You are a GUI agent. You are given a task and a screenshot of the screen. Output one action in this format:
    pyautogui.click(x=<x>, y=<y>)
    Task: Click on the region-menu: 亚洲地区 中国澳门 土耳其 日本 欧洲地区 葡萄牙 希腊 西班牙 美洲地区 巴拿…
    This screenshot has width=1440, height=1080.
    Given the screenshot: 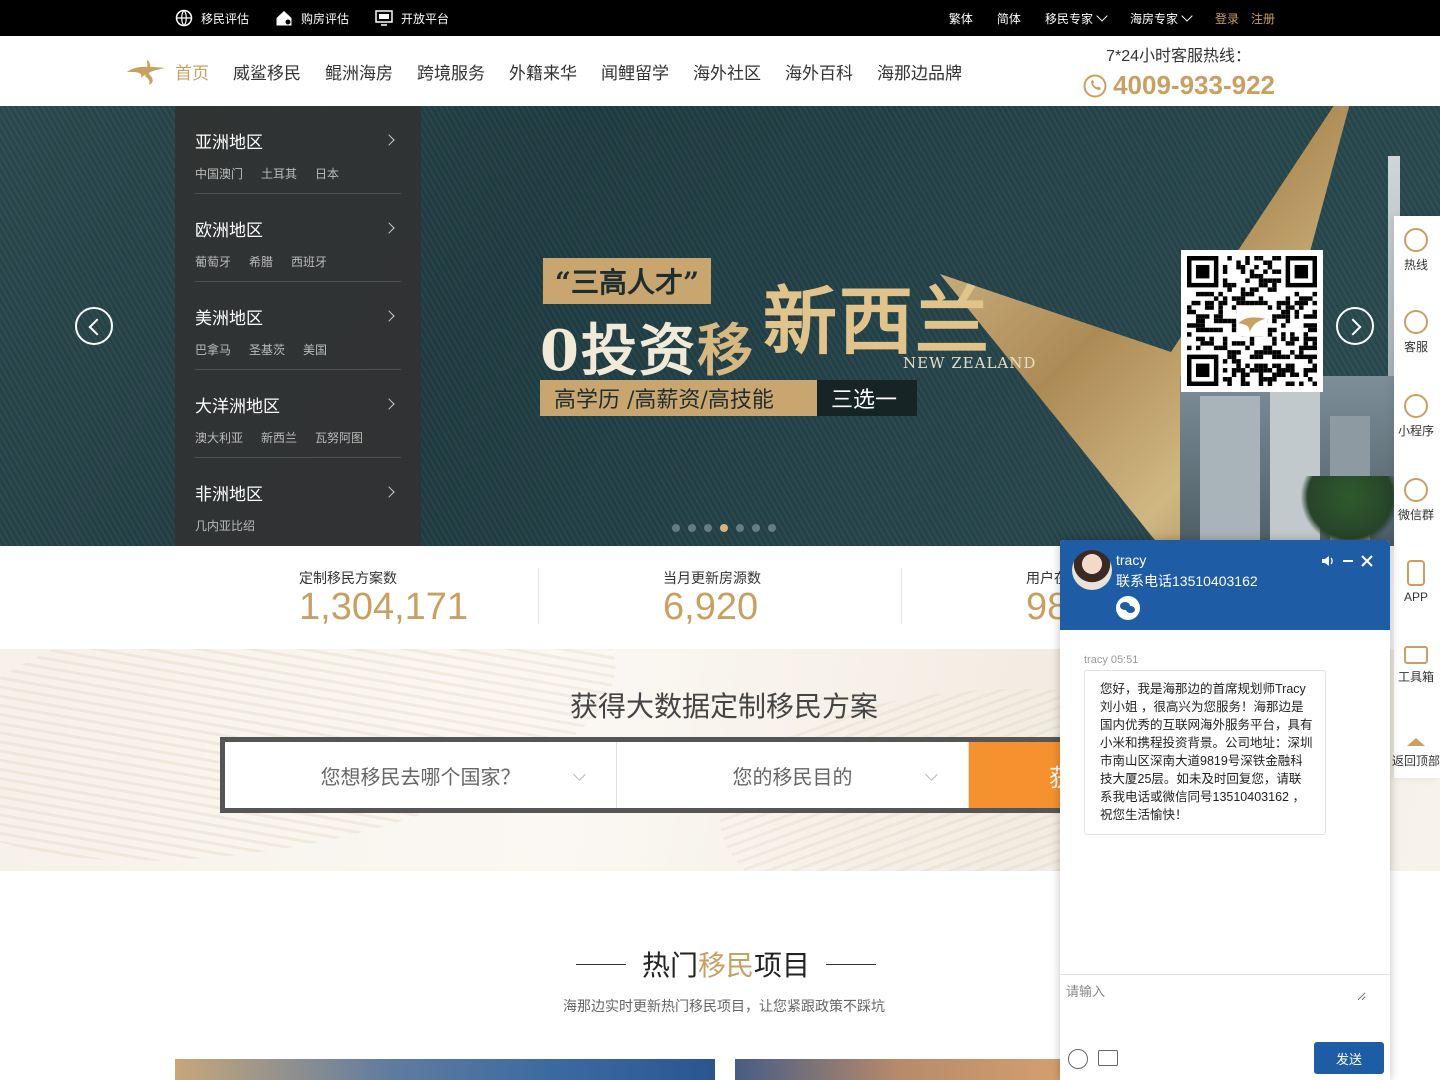 What is the action you would take?
    pyautogui.click(x=298, y=326)
    